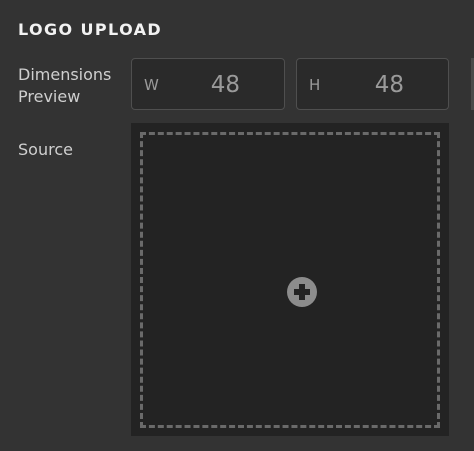 This screenshot has width=474, height=451. Describe the element at coordinates (65, 85) in the screenshot. I see `dimensions-preview-label: Dimensions Preview` at that location.